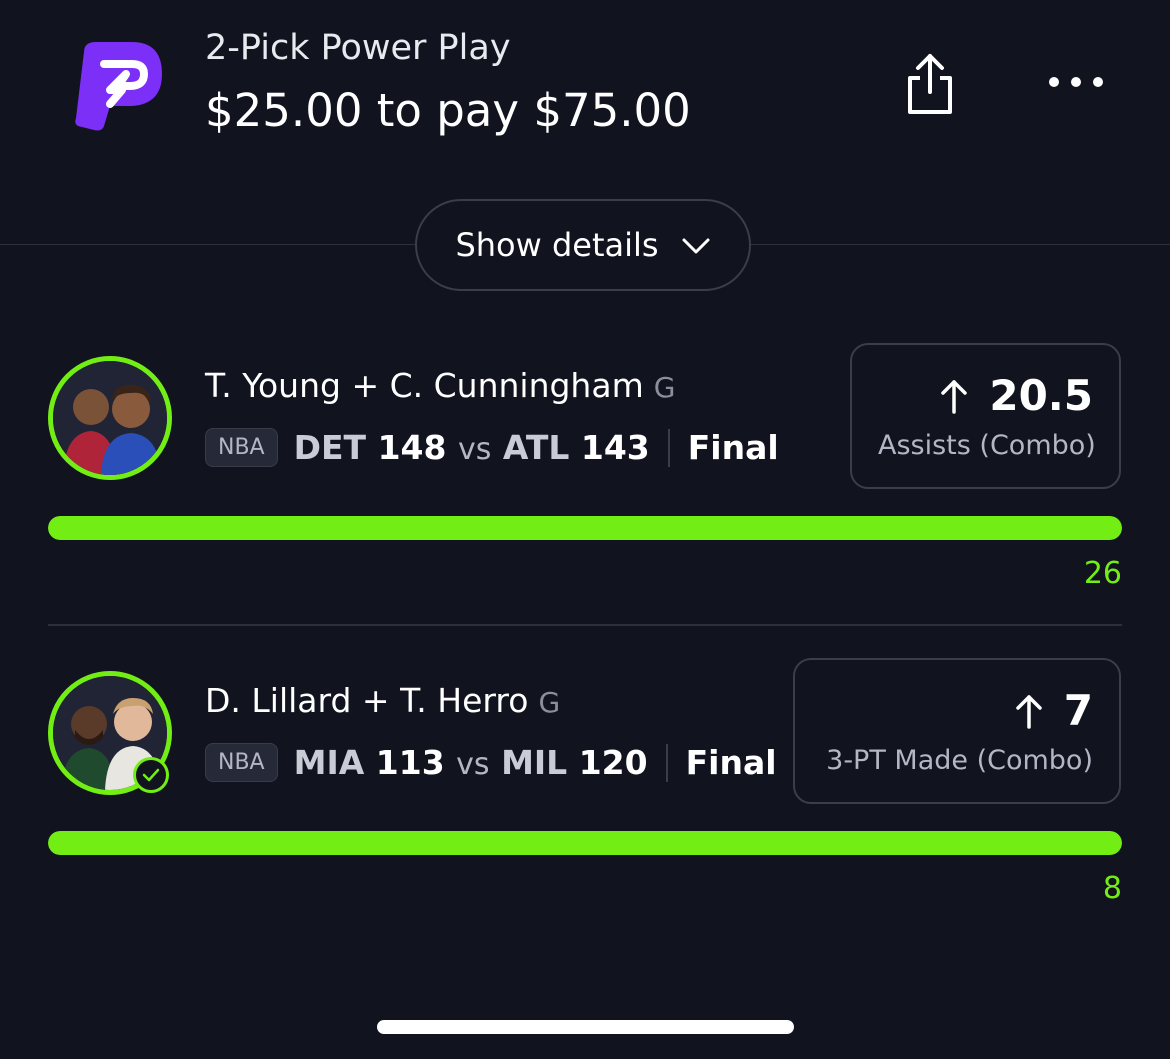 Image resolution: width=1170 pixels, height=1059 pixels. What do you see at coordinates (957, 731) in the screenshot?
I see `projection-box: 7 3-PT Made (Combo)` at bounding box center [957, 731].